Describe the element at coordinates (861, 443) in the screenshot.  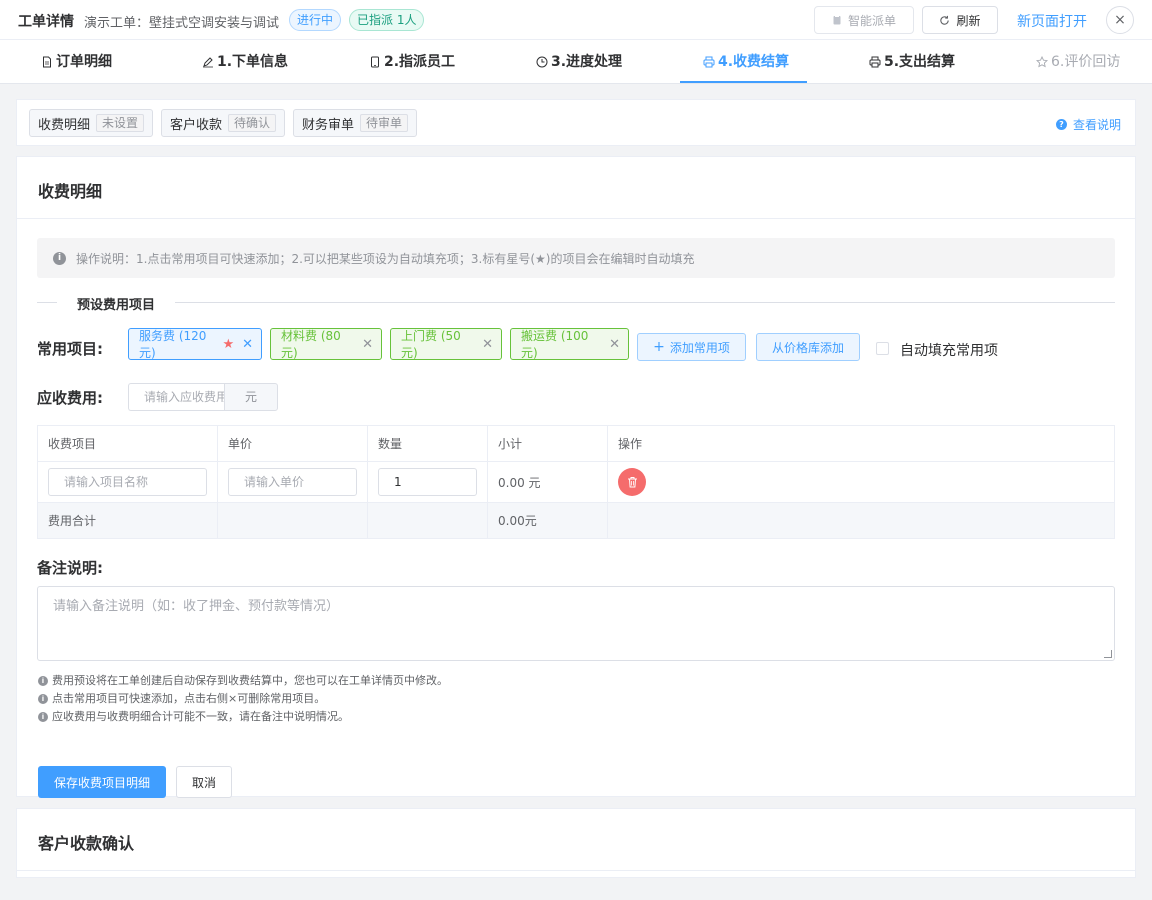
I see `column-header: 操作` at that location.